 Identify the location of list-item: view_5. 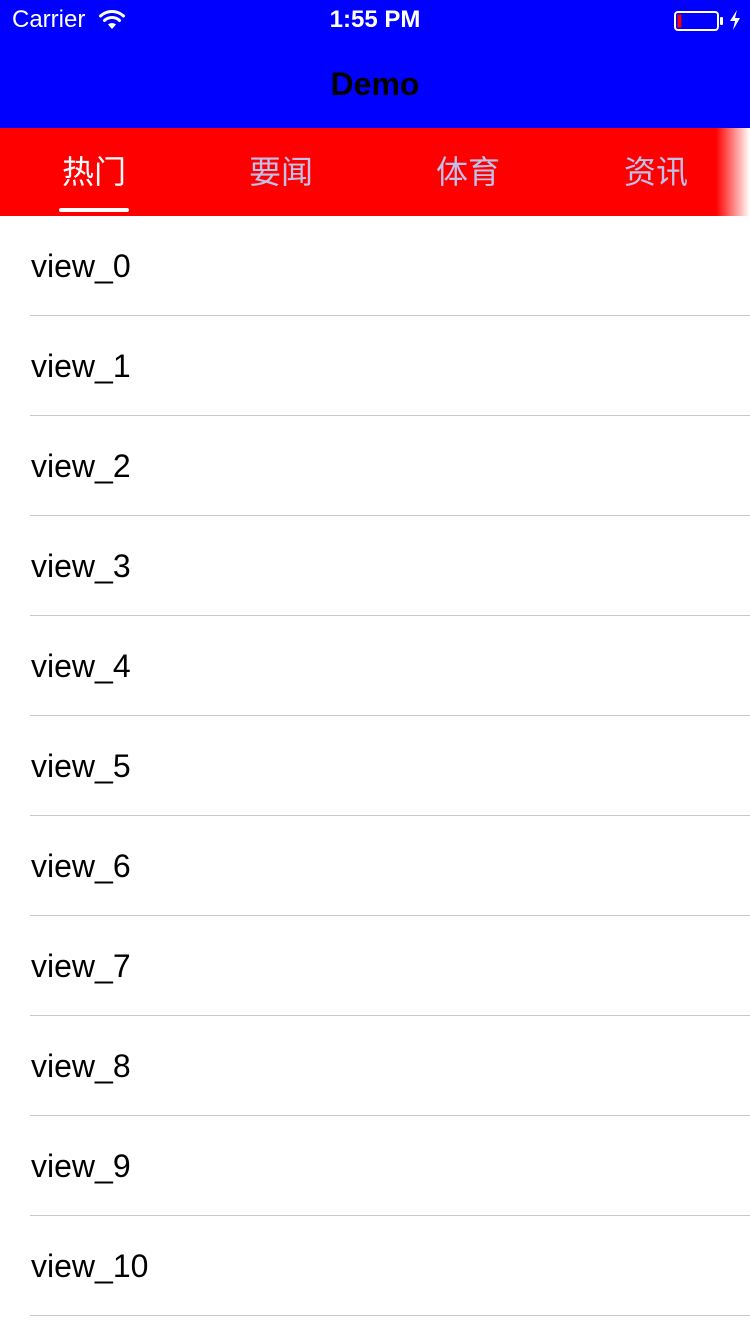
(375, 766).